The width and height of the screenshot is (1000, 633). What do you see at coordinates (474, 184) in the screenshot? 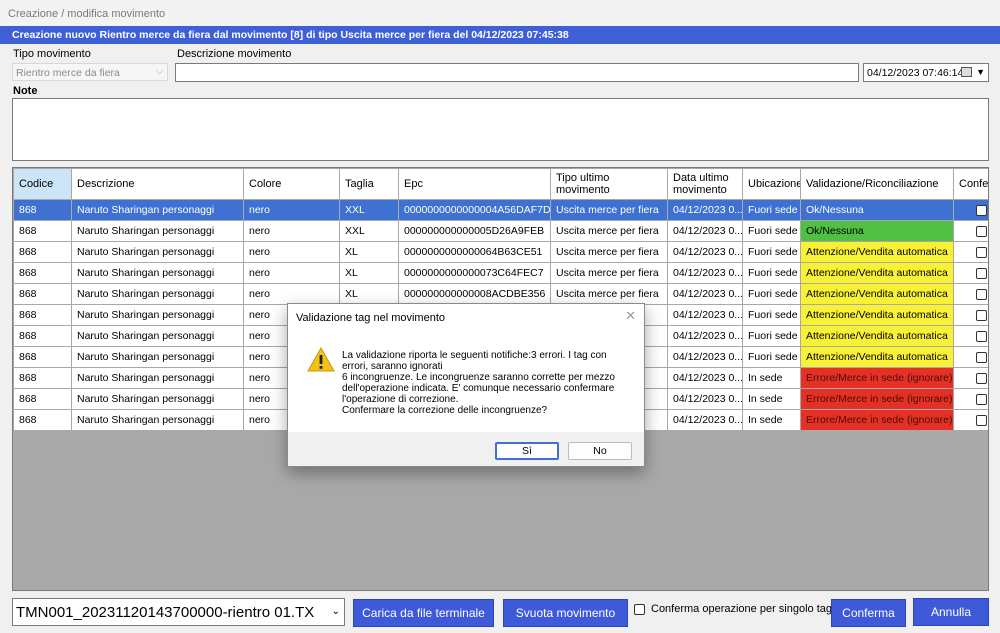
I see `column-header-epc: Epc` at bounding box center [474, 184].